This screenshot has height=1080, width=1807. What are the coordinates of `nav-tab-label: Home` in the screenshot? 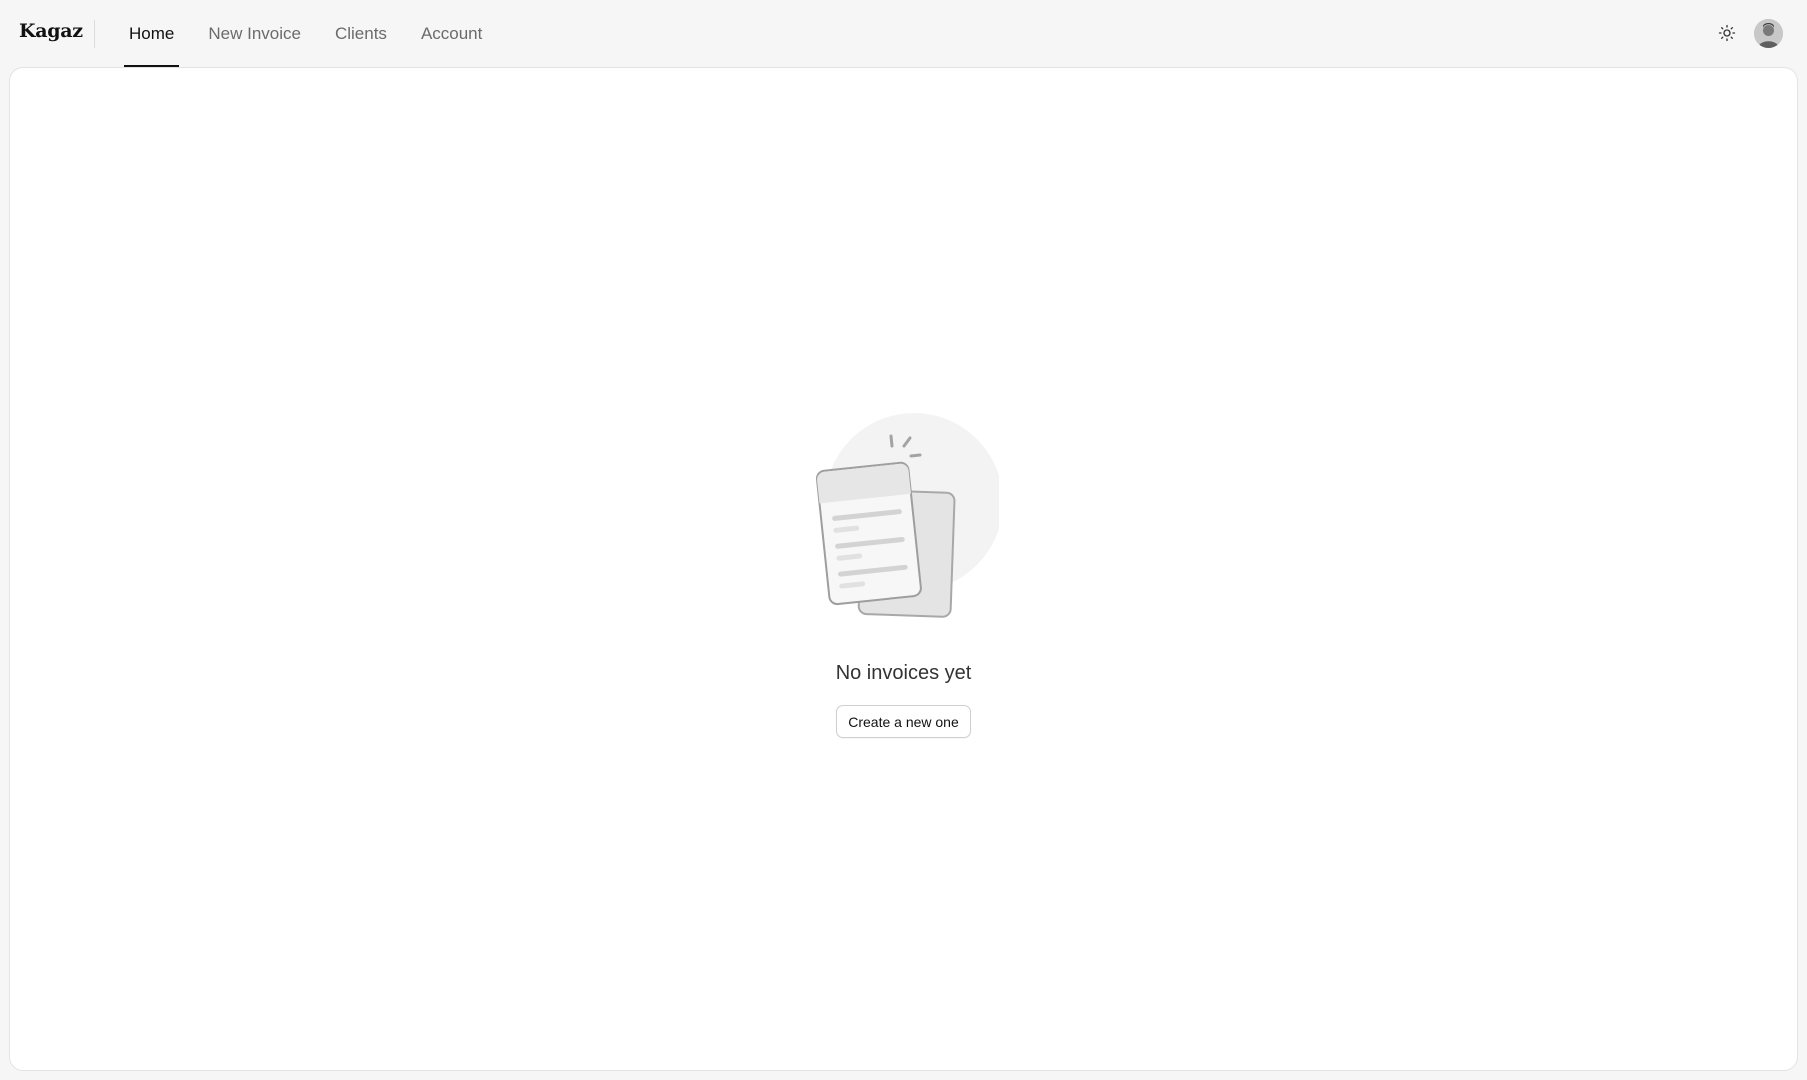 It's located at (152, 33).